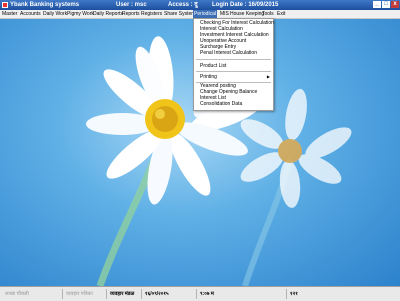  I want to click on menu-item-product-list: Product List, so click(213, 66).